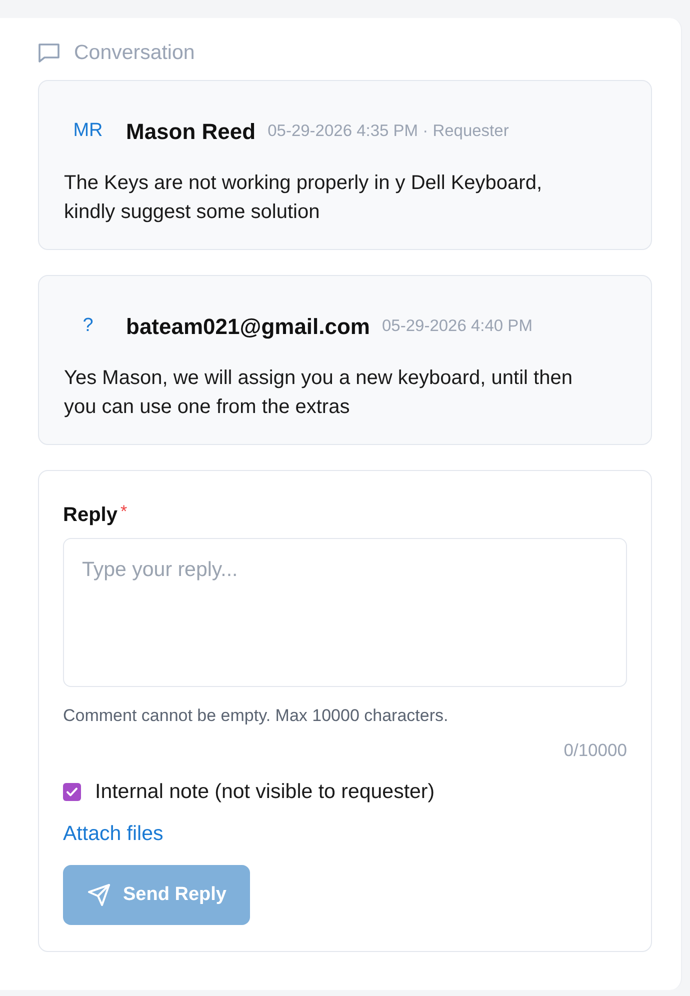 The height and width of the screenshot is (996, 690). Describe the element at coordinates (595, 750) in the screenshot. I see `character-counter: 0/10000` at that location.